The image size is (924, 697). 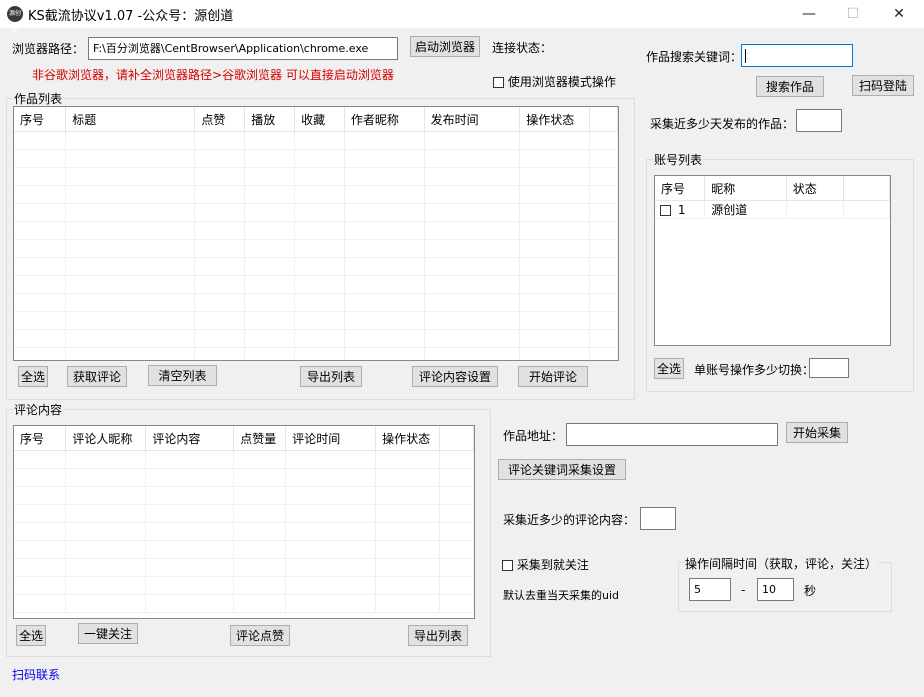 What do you see at coordinates (809, 14) in the screenshot?
I see `minimize-icon: —` at bounding box center [809, 14].